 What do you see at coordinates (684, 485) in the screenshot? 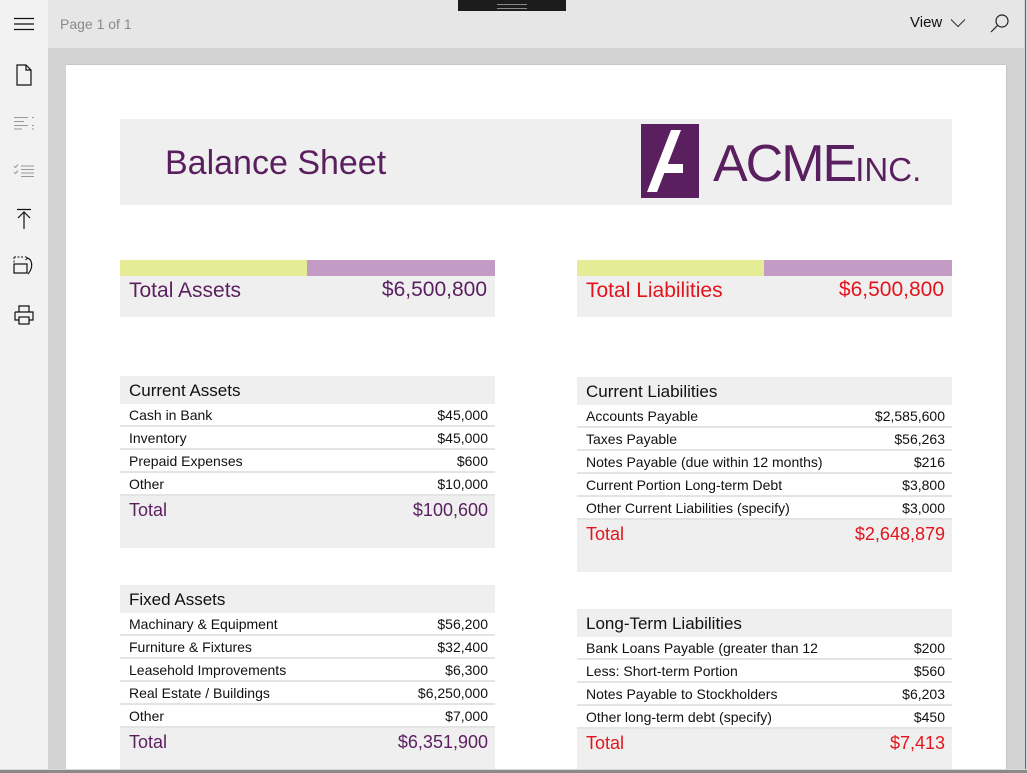
I see `row-label: Current Portion Long-term Debt` at bounding box center [684, 485].